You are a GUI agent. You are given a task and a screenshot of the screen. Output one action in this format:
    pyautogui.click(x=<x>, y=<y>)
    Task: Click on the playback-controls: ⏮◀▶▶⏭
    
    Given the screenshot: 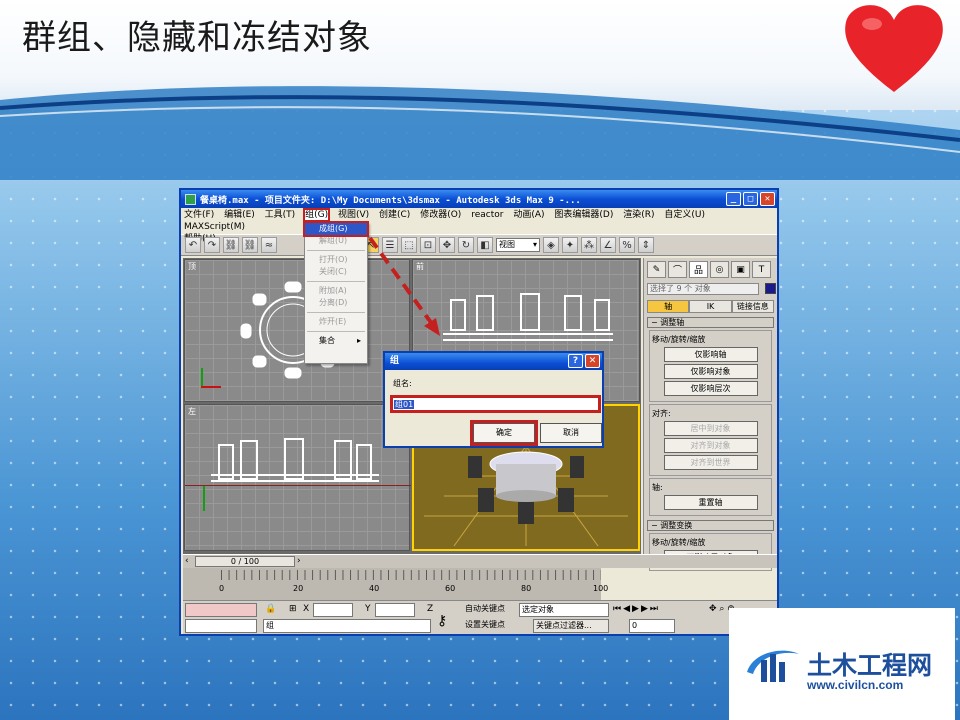 What is the action you would take?
    pyautogui.click(x=636, y=609)
    